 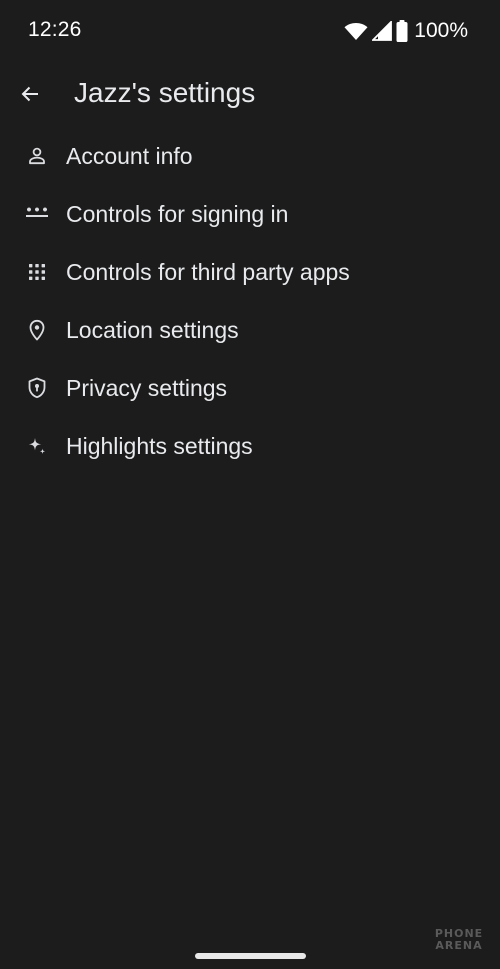 I want to click on arrow-back-icon, so click(x=30, y=94).